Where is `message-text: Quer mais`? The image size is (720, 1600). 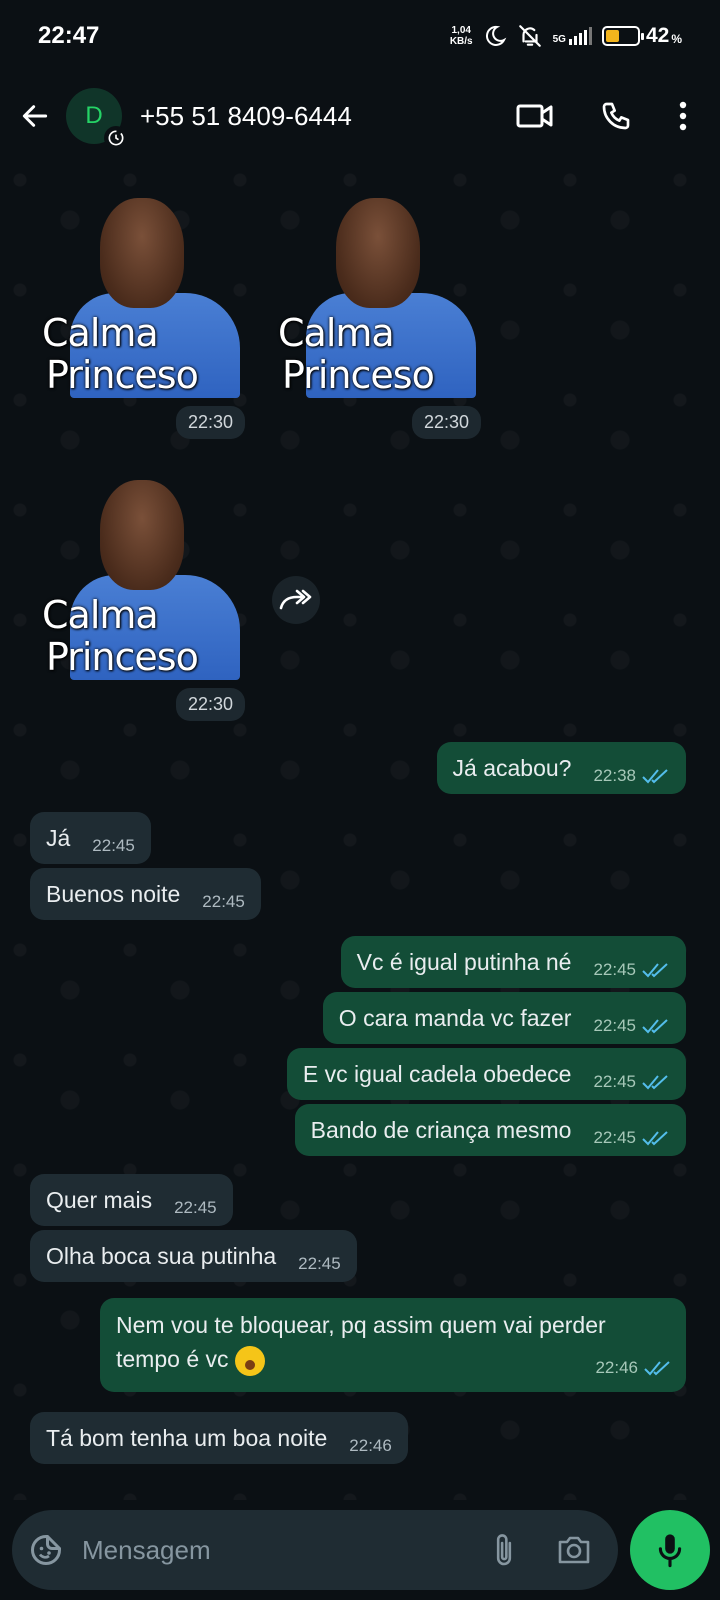
message-text: Quer mais is located at coordinates (99, 1199).